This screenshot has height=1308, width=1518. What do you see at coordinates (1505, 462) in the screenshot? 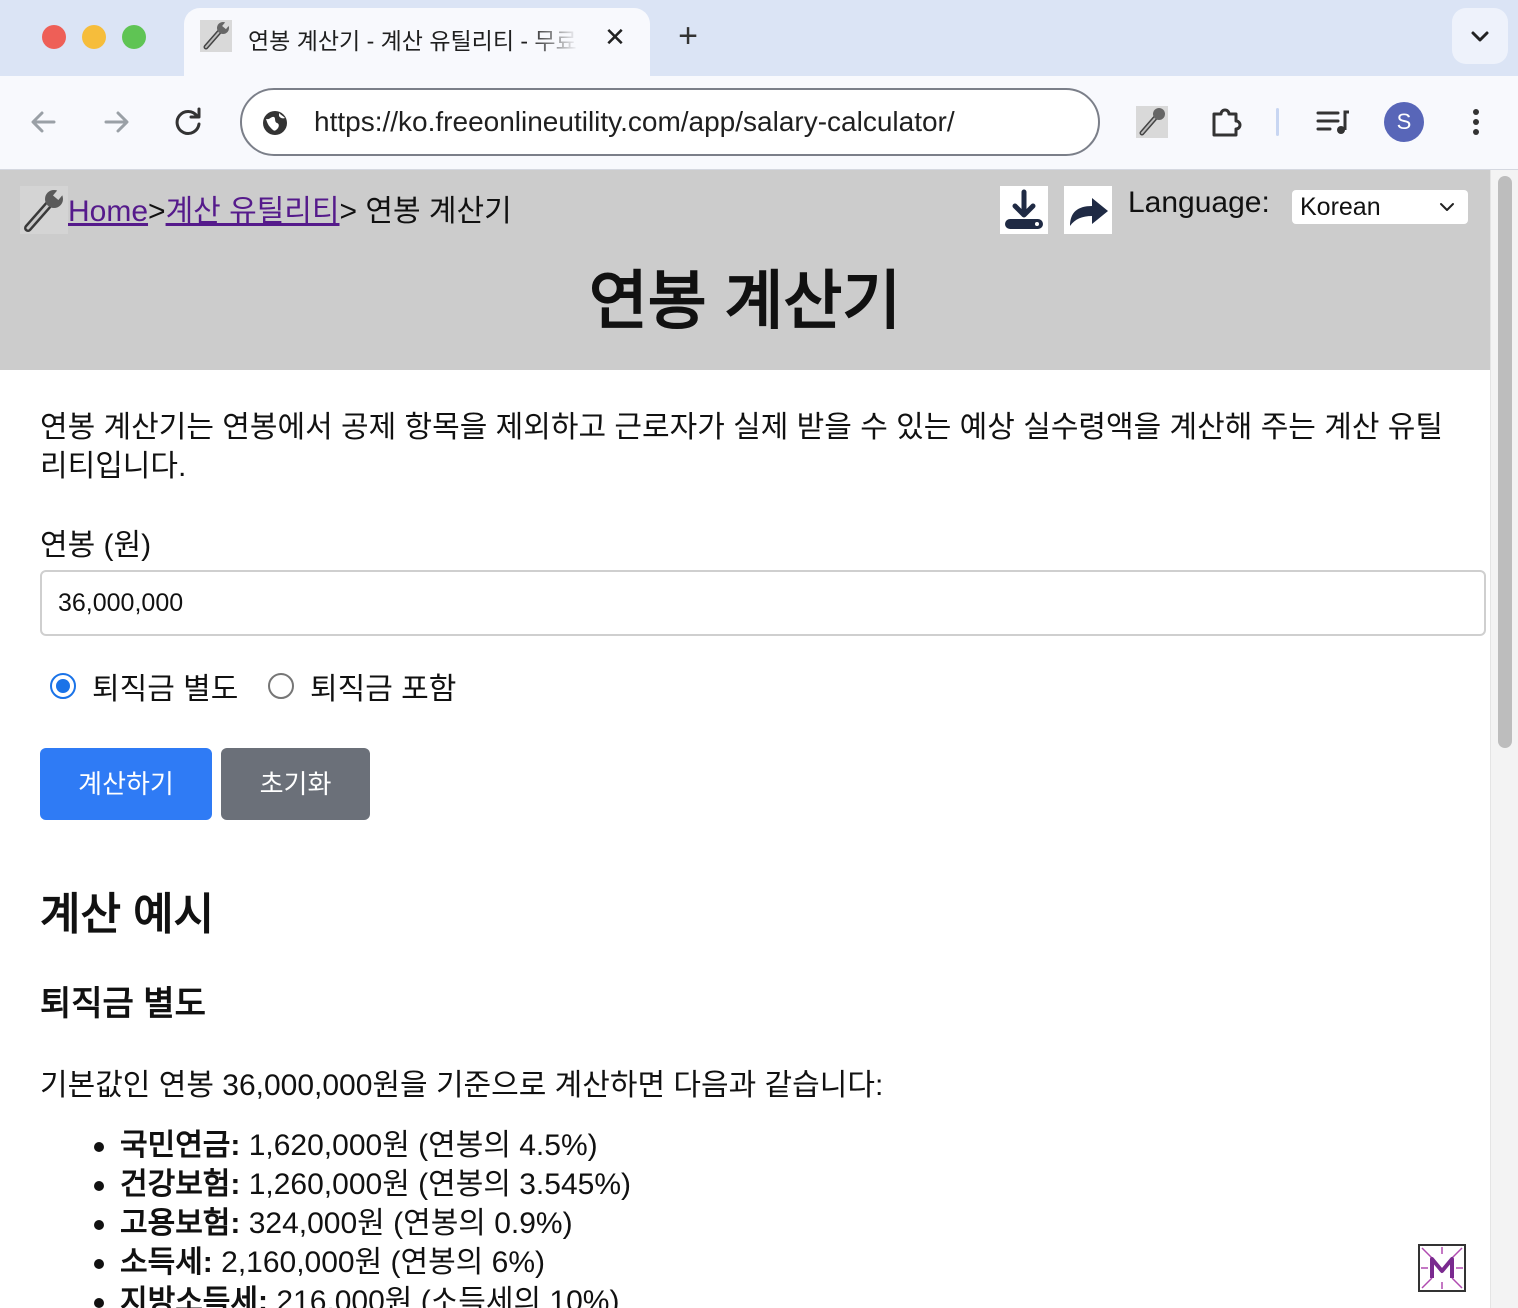
I see `scrollbar-thumb` at bounding box center [1505, 462].